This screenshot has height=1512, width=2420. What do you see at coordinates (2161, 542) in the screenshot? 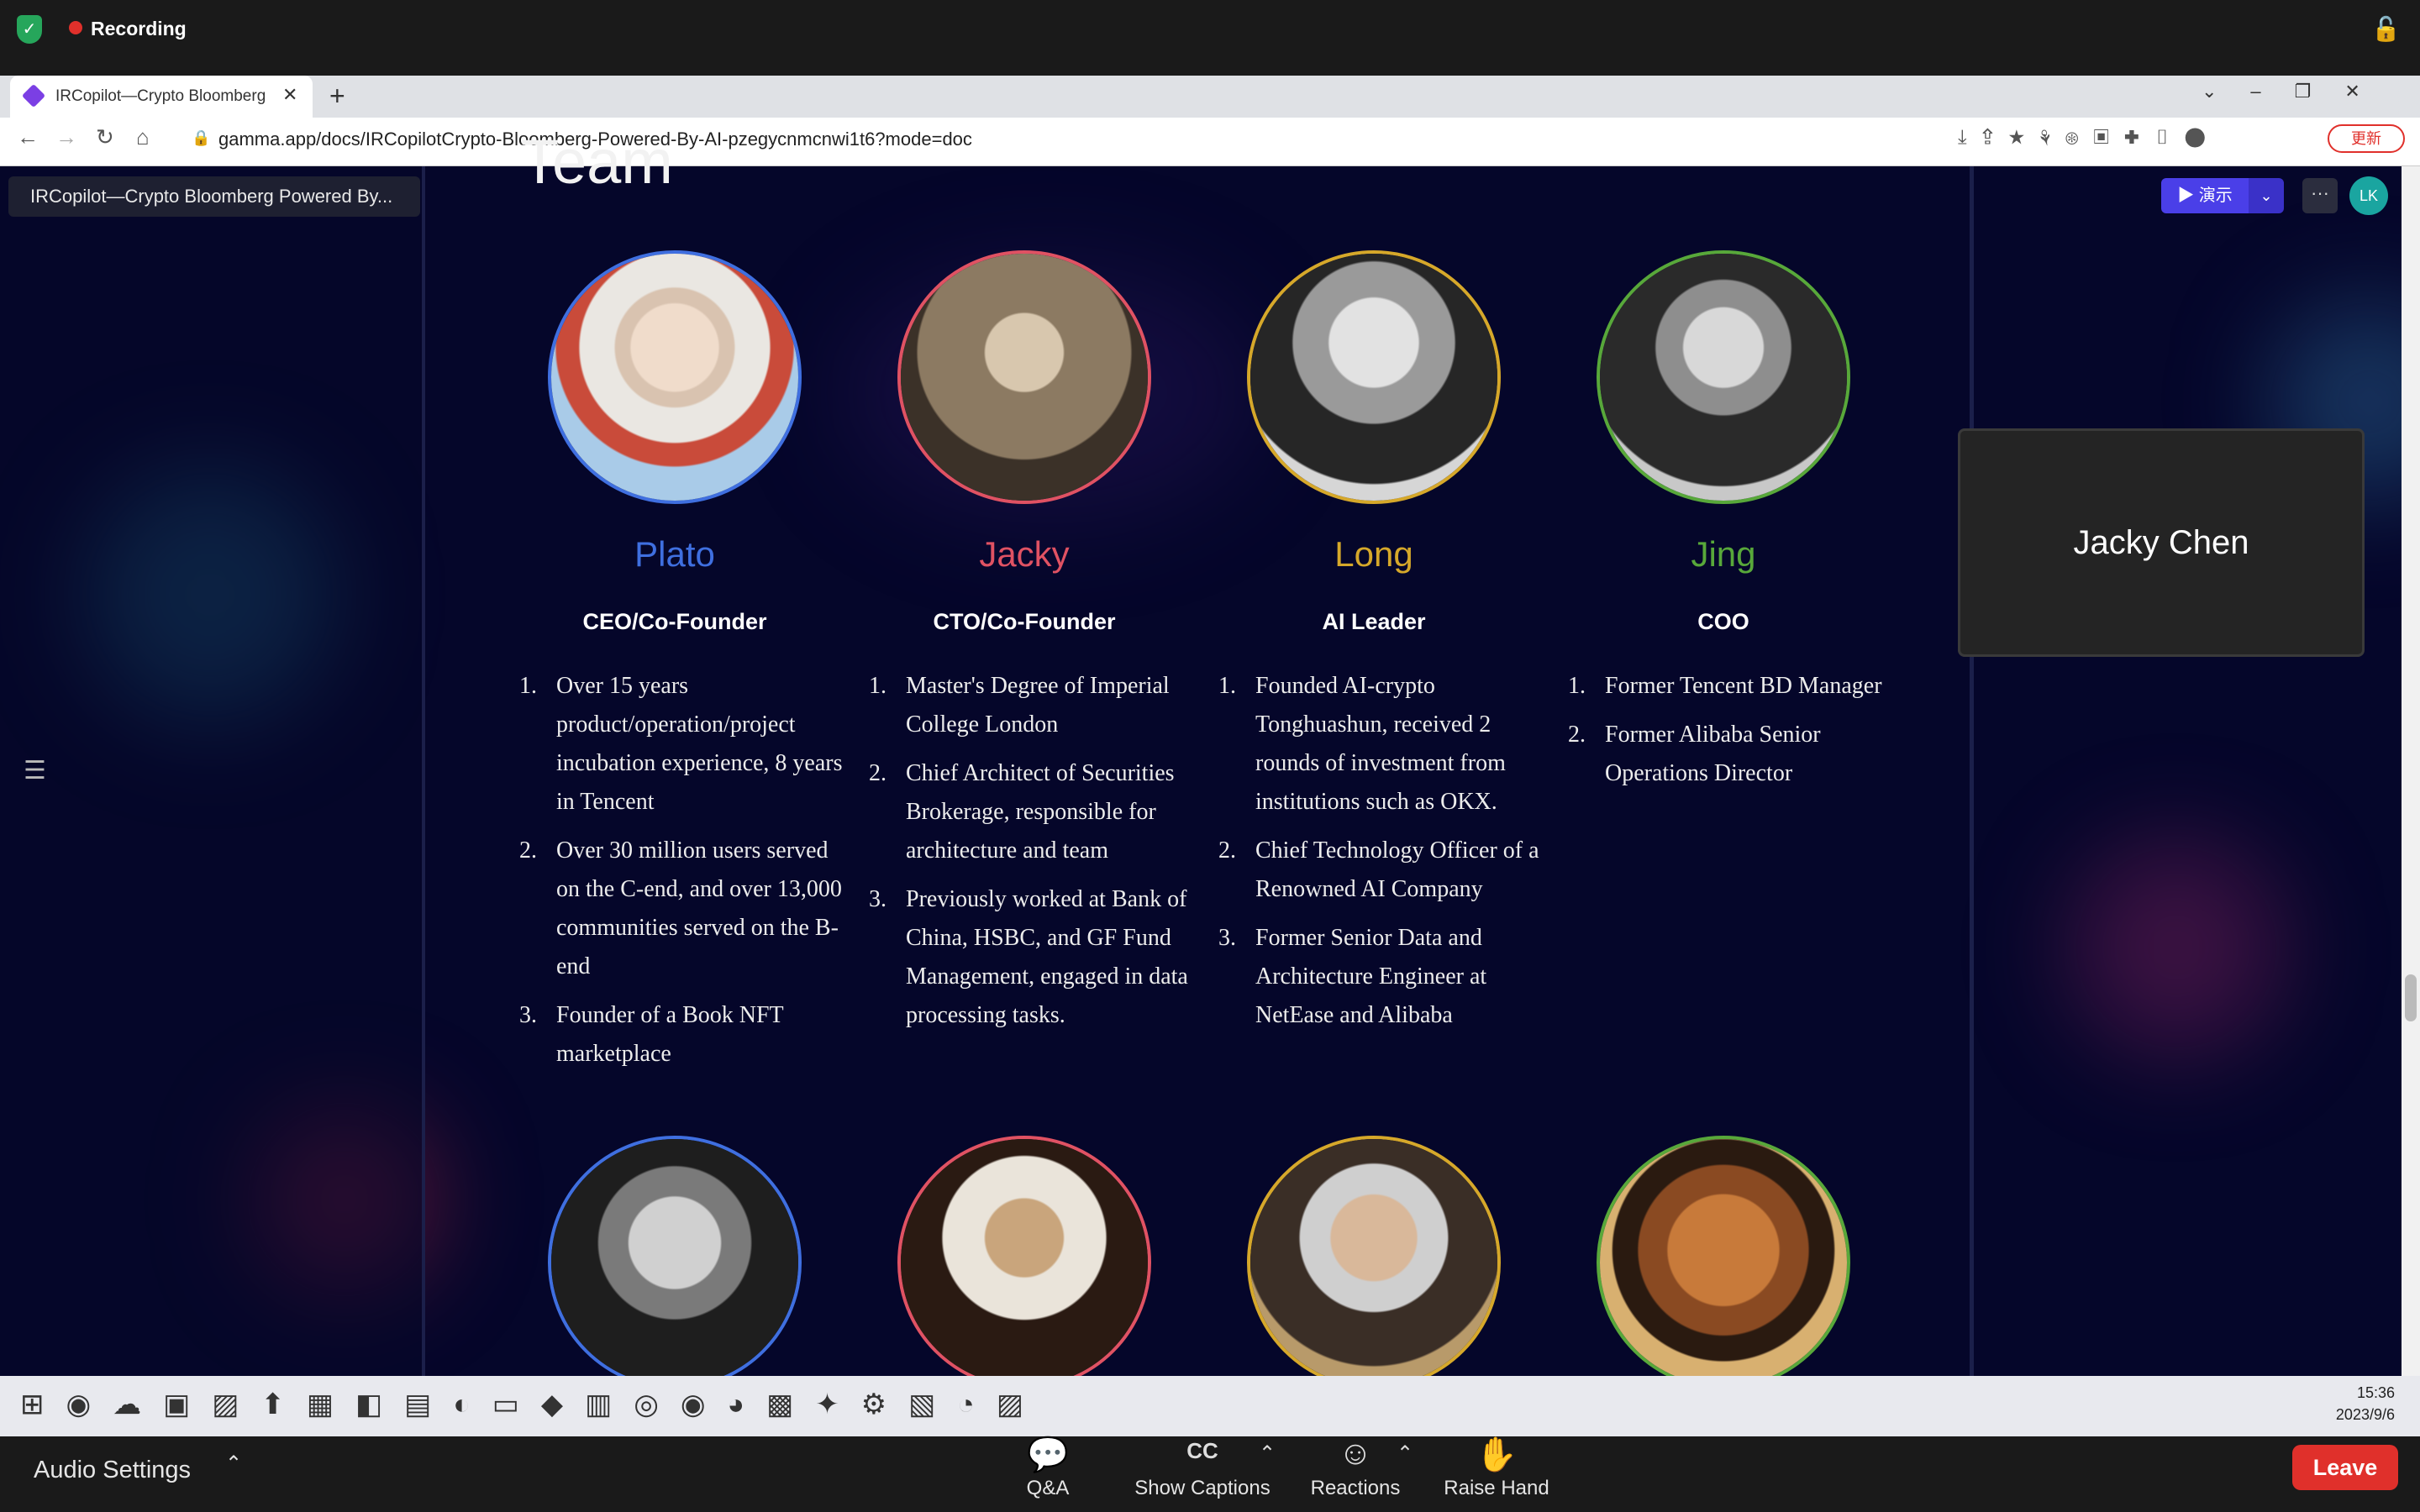
I see `participant-name: Jacky Chen` at bounding box center [2161, 542].